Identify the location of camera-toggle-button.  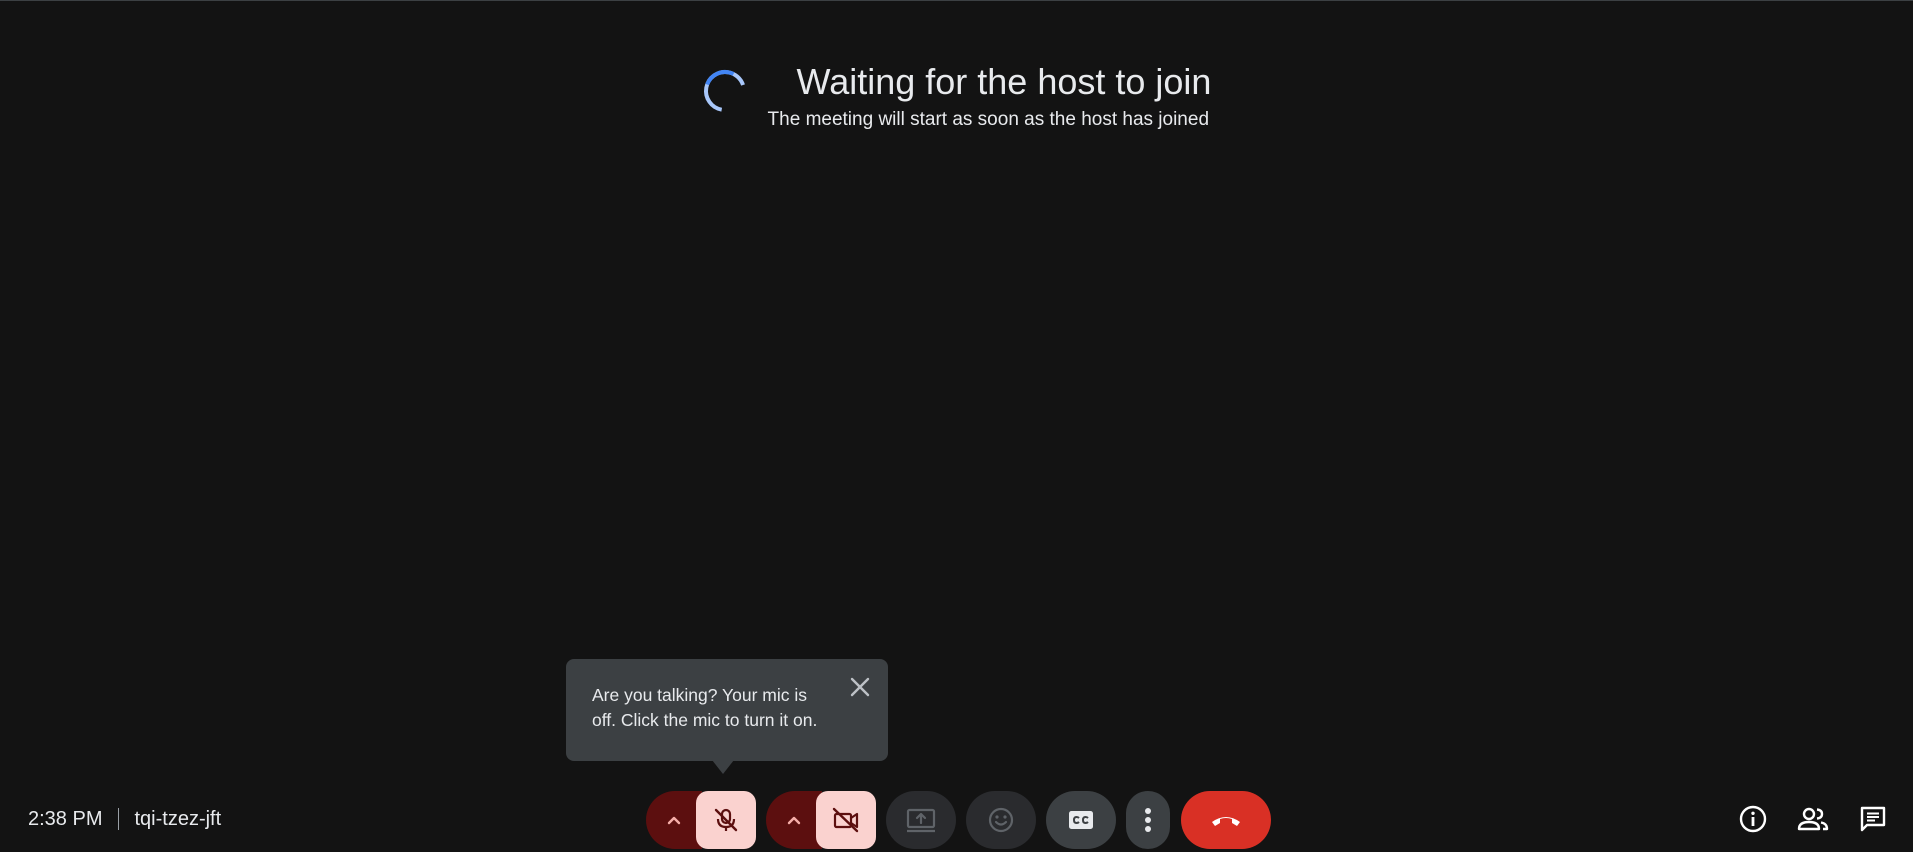
(846, 820).